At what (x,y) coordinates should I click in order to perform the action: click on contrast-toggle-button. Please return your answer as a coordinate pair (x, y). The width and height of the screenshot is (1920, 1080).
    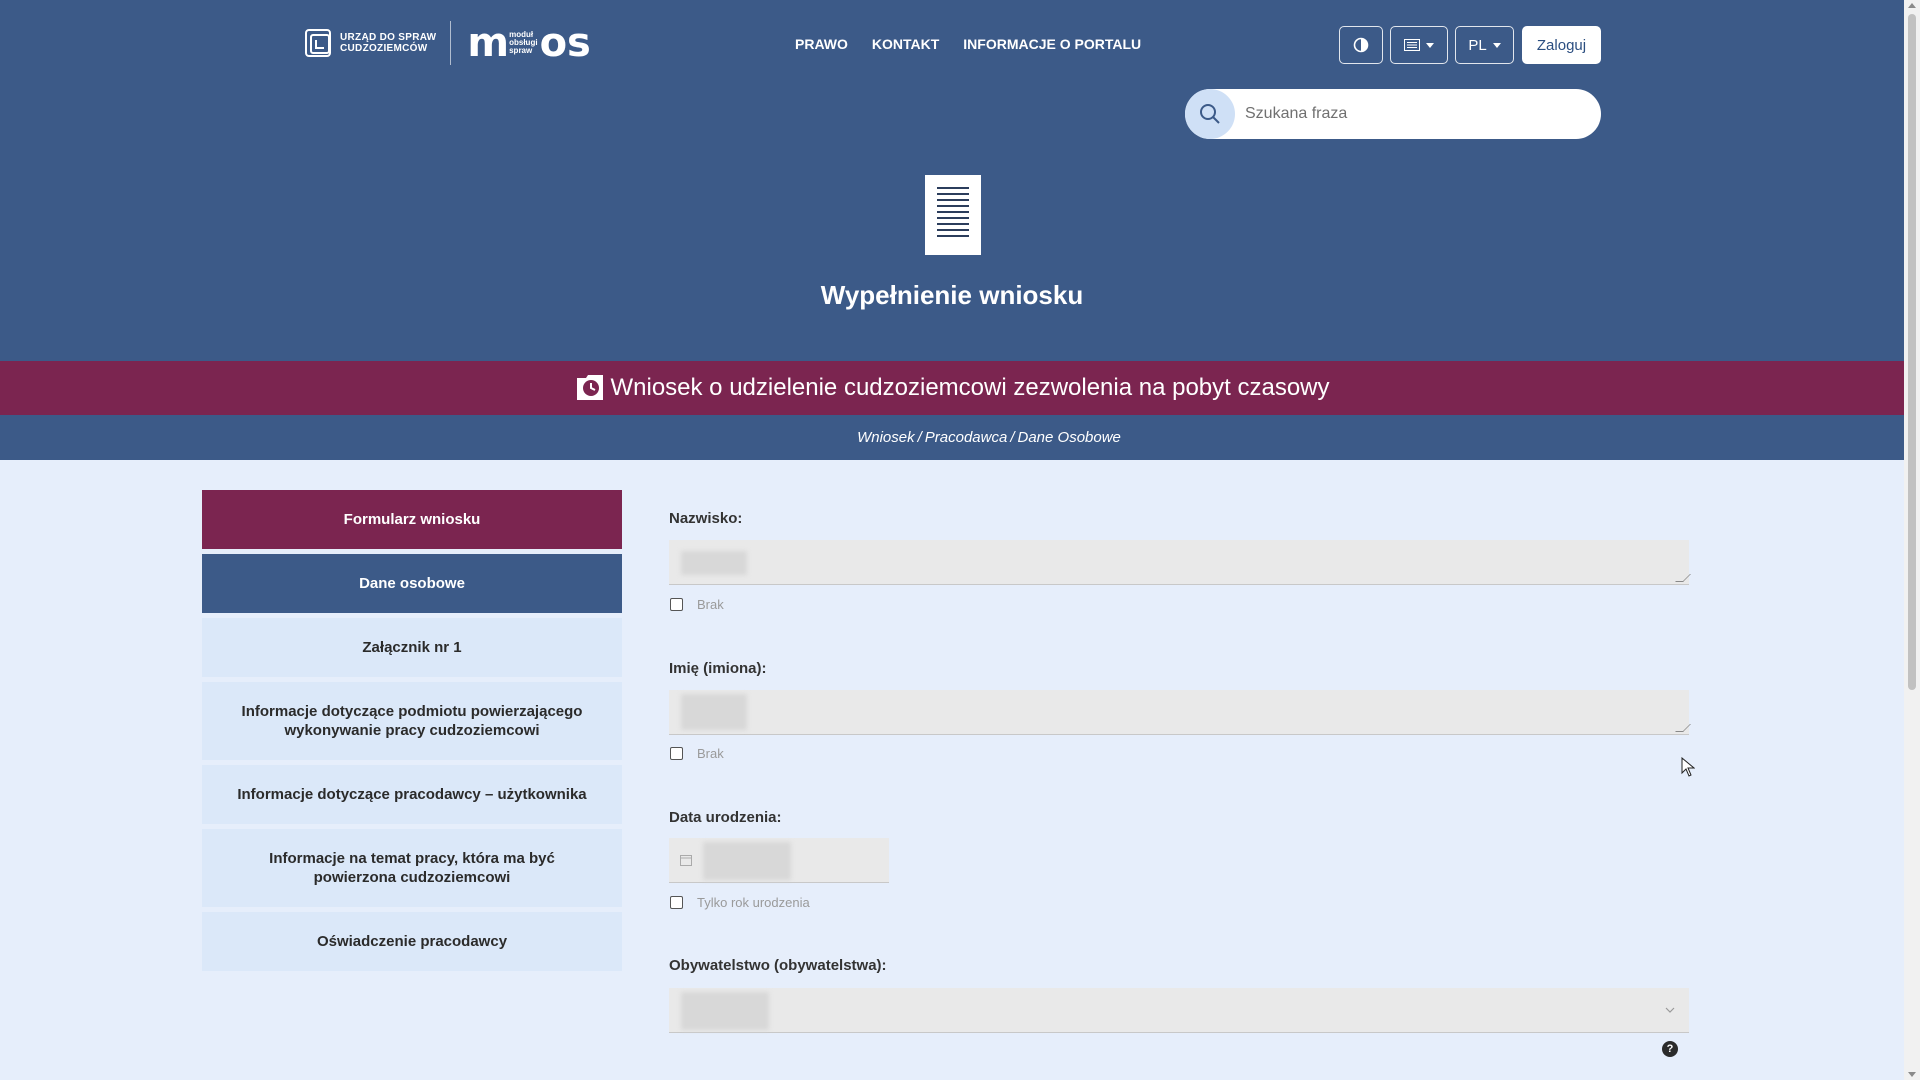
    Looking at the image, I should click on (1361, 45).